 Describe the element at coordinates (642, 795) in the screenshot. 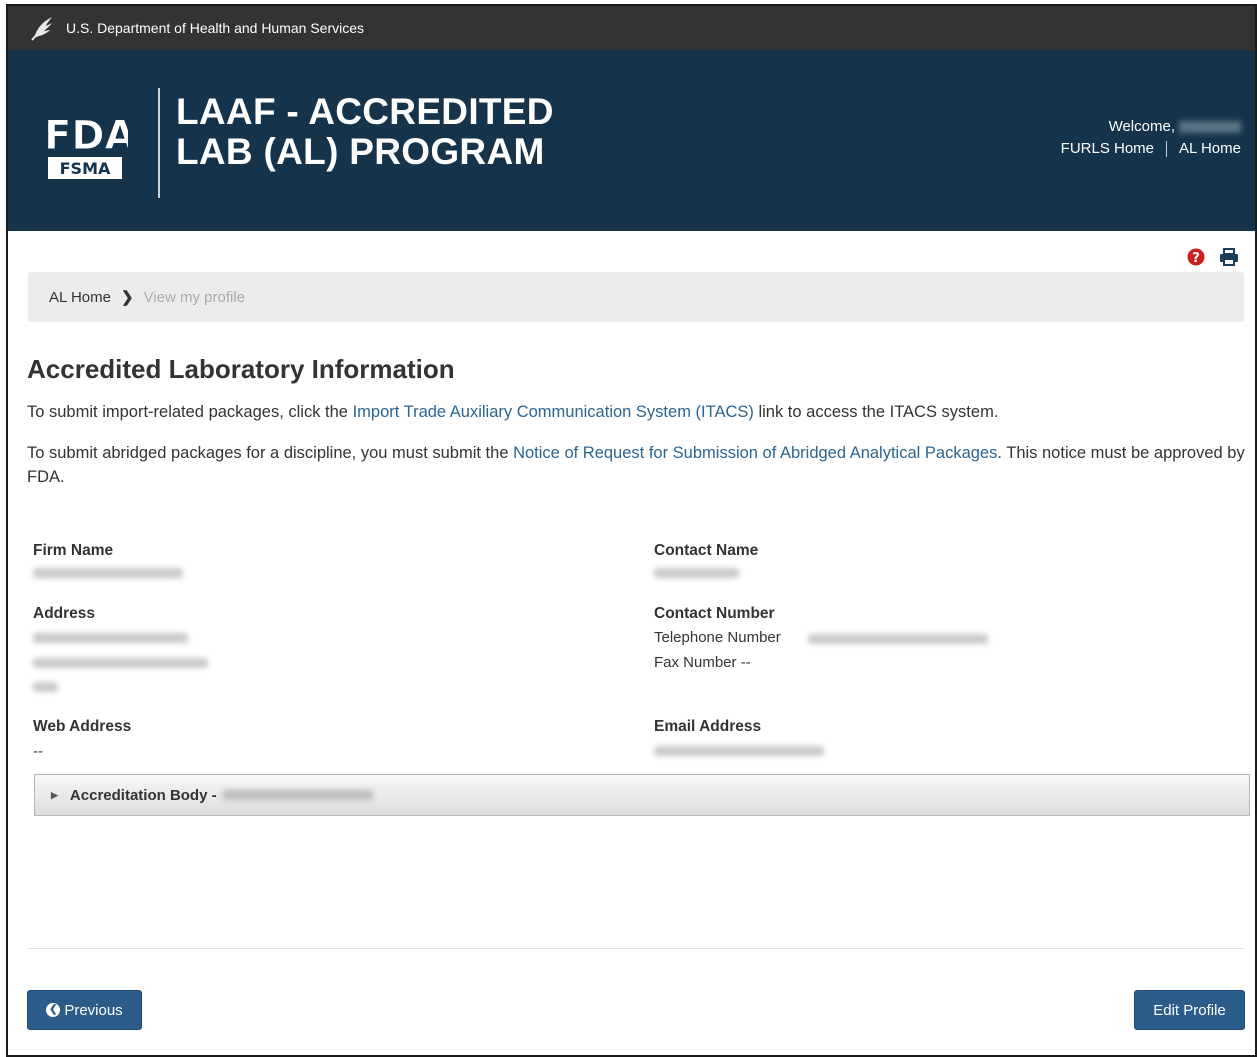

I see `accreditation-body-accordion: ▶ Accreditation Body -` at that location.